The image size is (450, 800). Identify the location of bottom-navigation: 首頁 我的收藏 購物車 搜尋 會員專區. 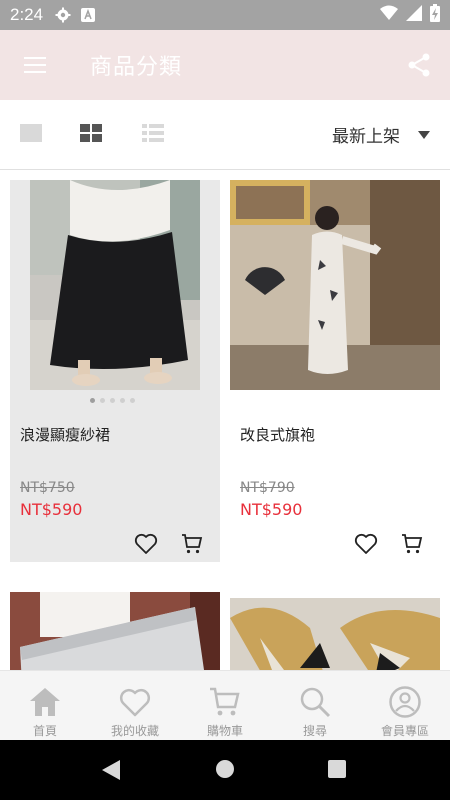
(225, 705).